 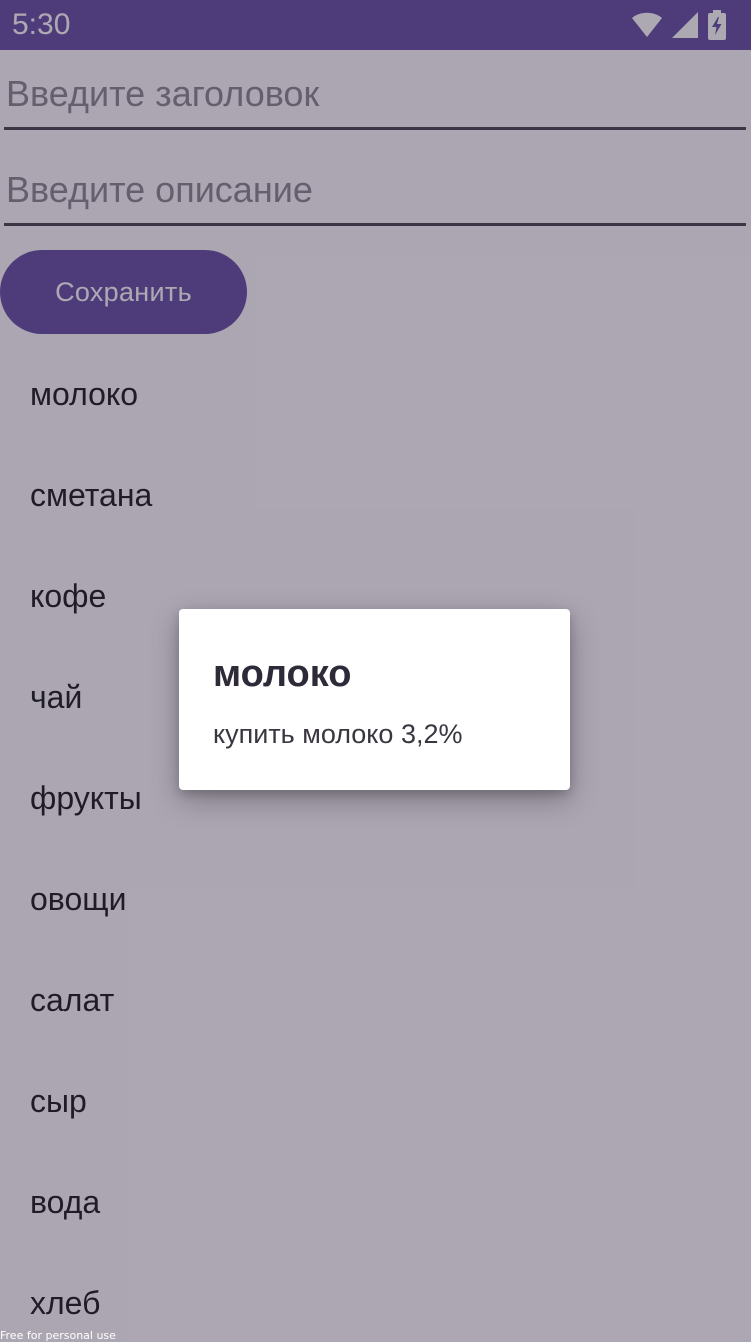 What do you see at coordinates (58, 1335) in the screenshot?
I see `watermark: Free for personal use` at bounding box center [58, 1335].